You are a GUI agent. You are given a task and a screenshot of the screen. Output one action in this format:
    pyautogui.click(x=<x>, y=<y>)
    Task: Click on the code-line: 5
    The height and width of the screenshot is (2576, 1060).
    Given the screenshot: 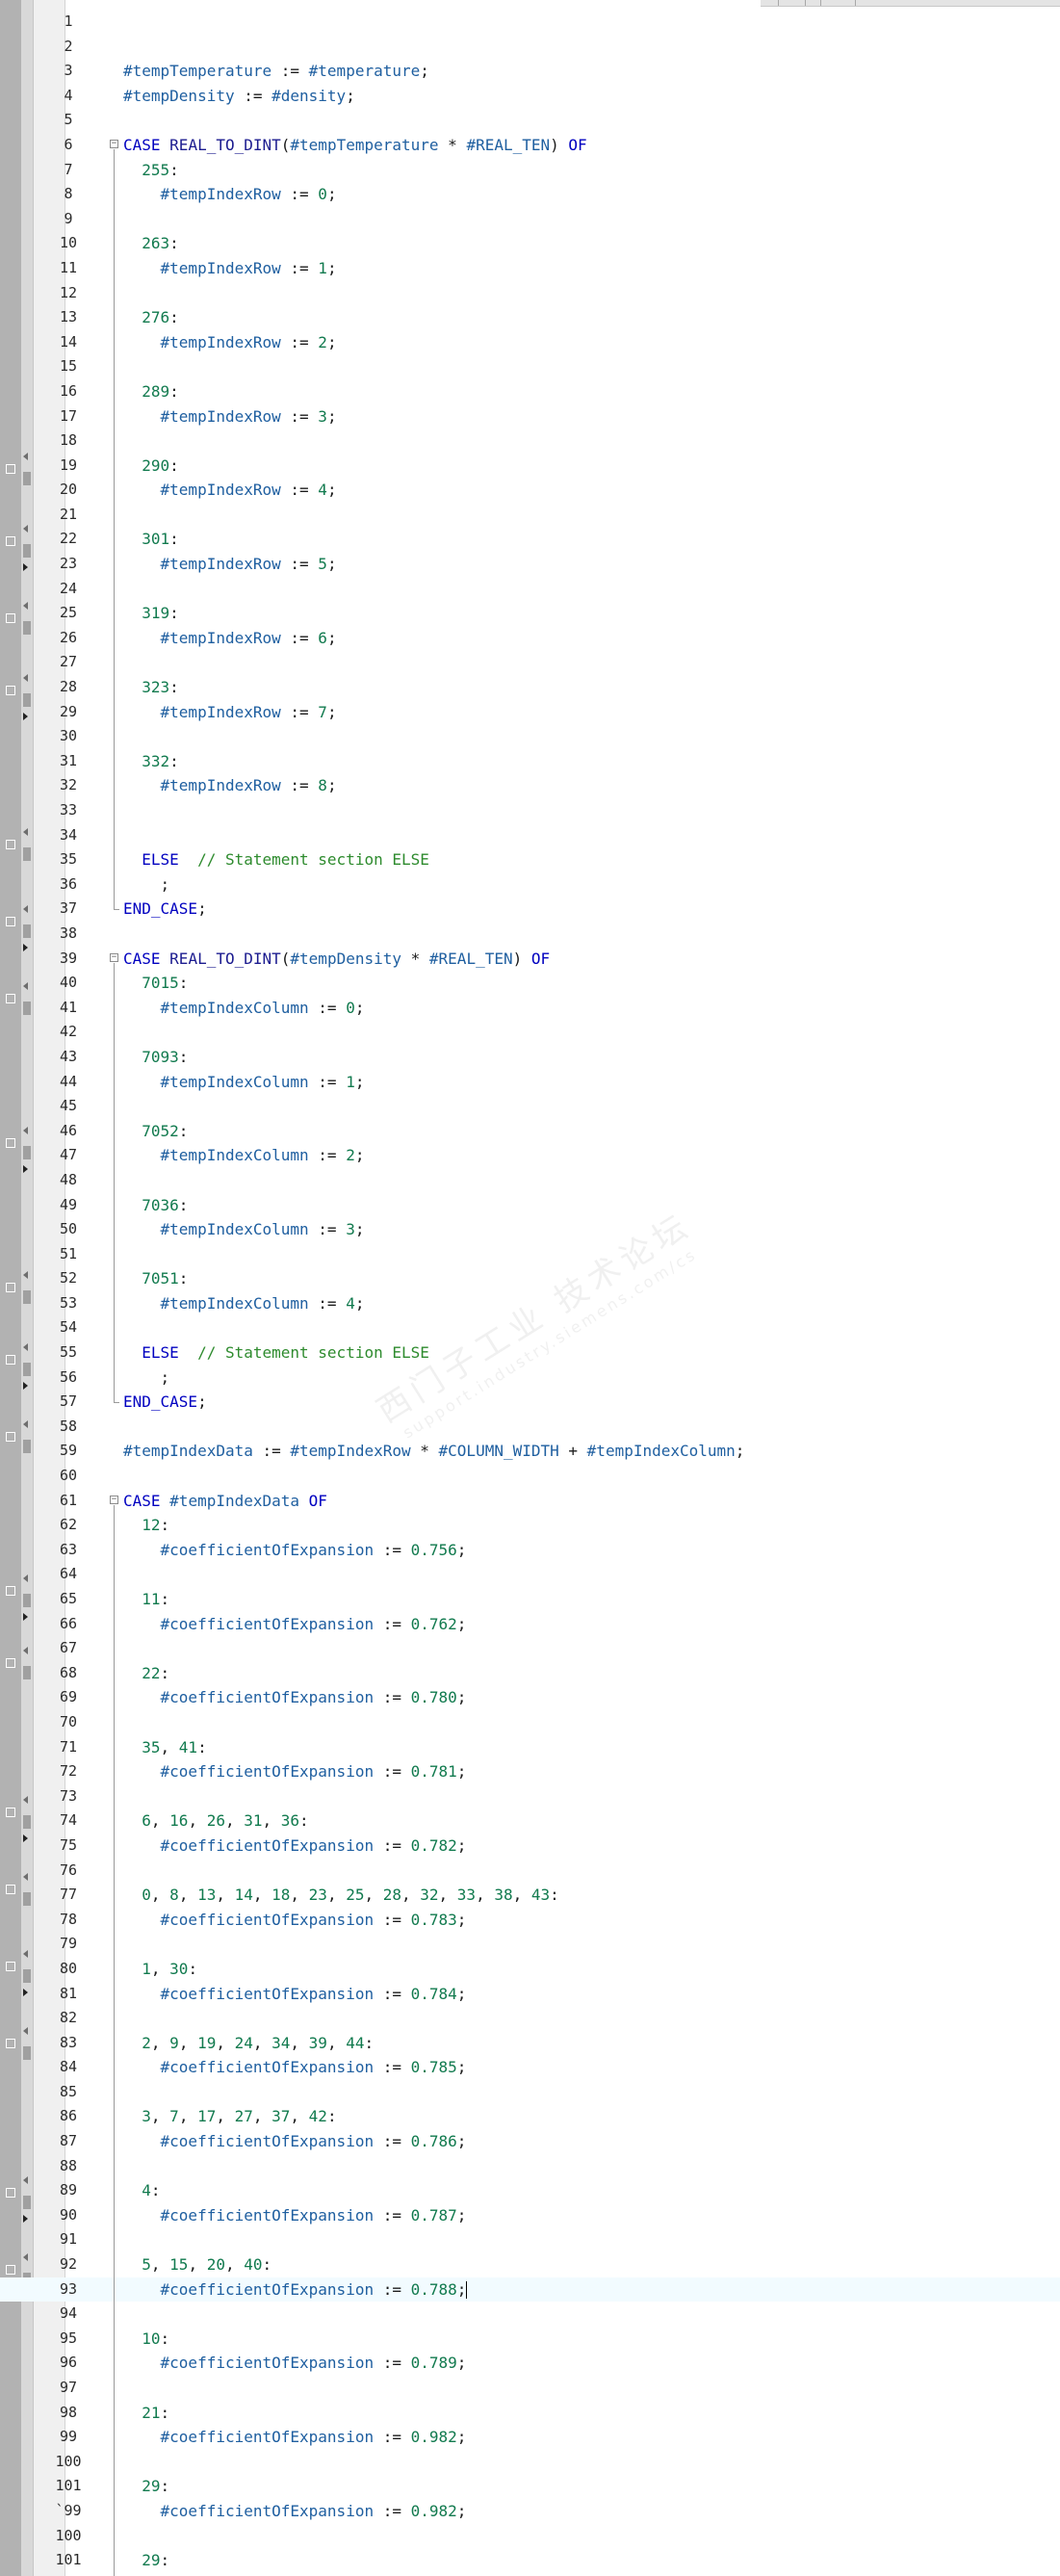 What is the action you would take?
    pyautogui.click(x=530, y=120)
    